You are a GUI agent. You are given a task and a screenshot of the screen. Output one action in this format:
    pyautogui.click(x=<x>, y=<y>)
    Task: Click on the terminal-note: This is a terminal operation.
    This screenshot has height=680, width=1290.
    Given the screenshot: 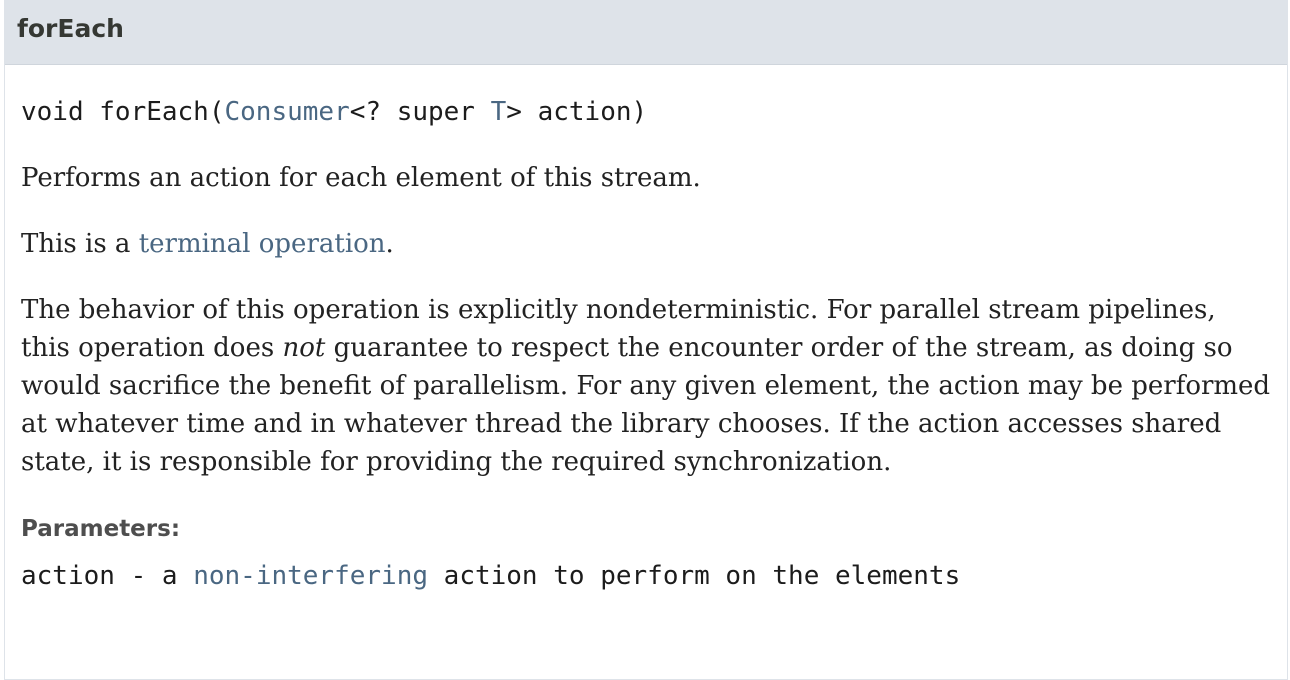 What is the action you would take?
    pyautogui.click(x=646, y=244)
    